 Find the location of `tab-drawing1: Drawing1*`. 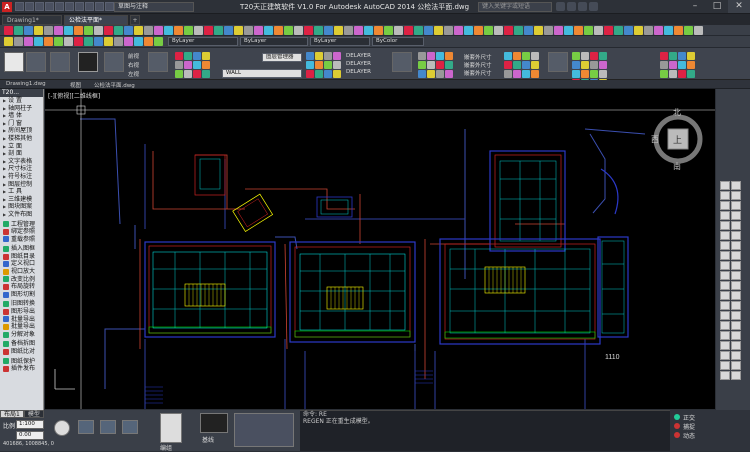

tab-drawing1: Drawing1* is located at coordinates (32, 20).